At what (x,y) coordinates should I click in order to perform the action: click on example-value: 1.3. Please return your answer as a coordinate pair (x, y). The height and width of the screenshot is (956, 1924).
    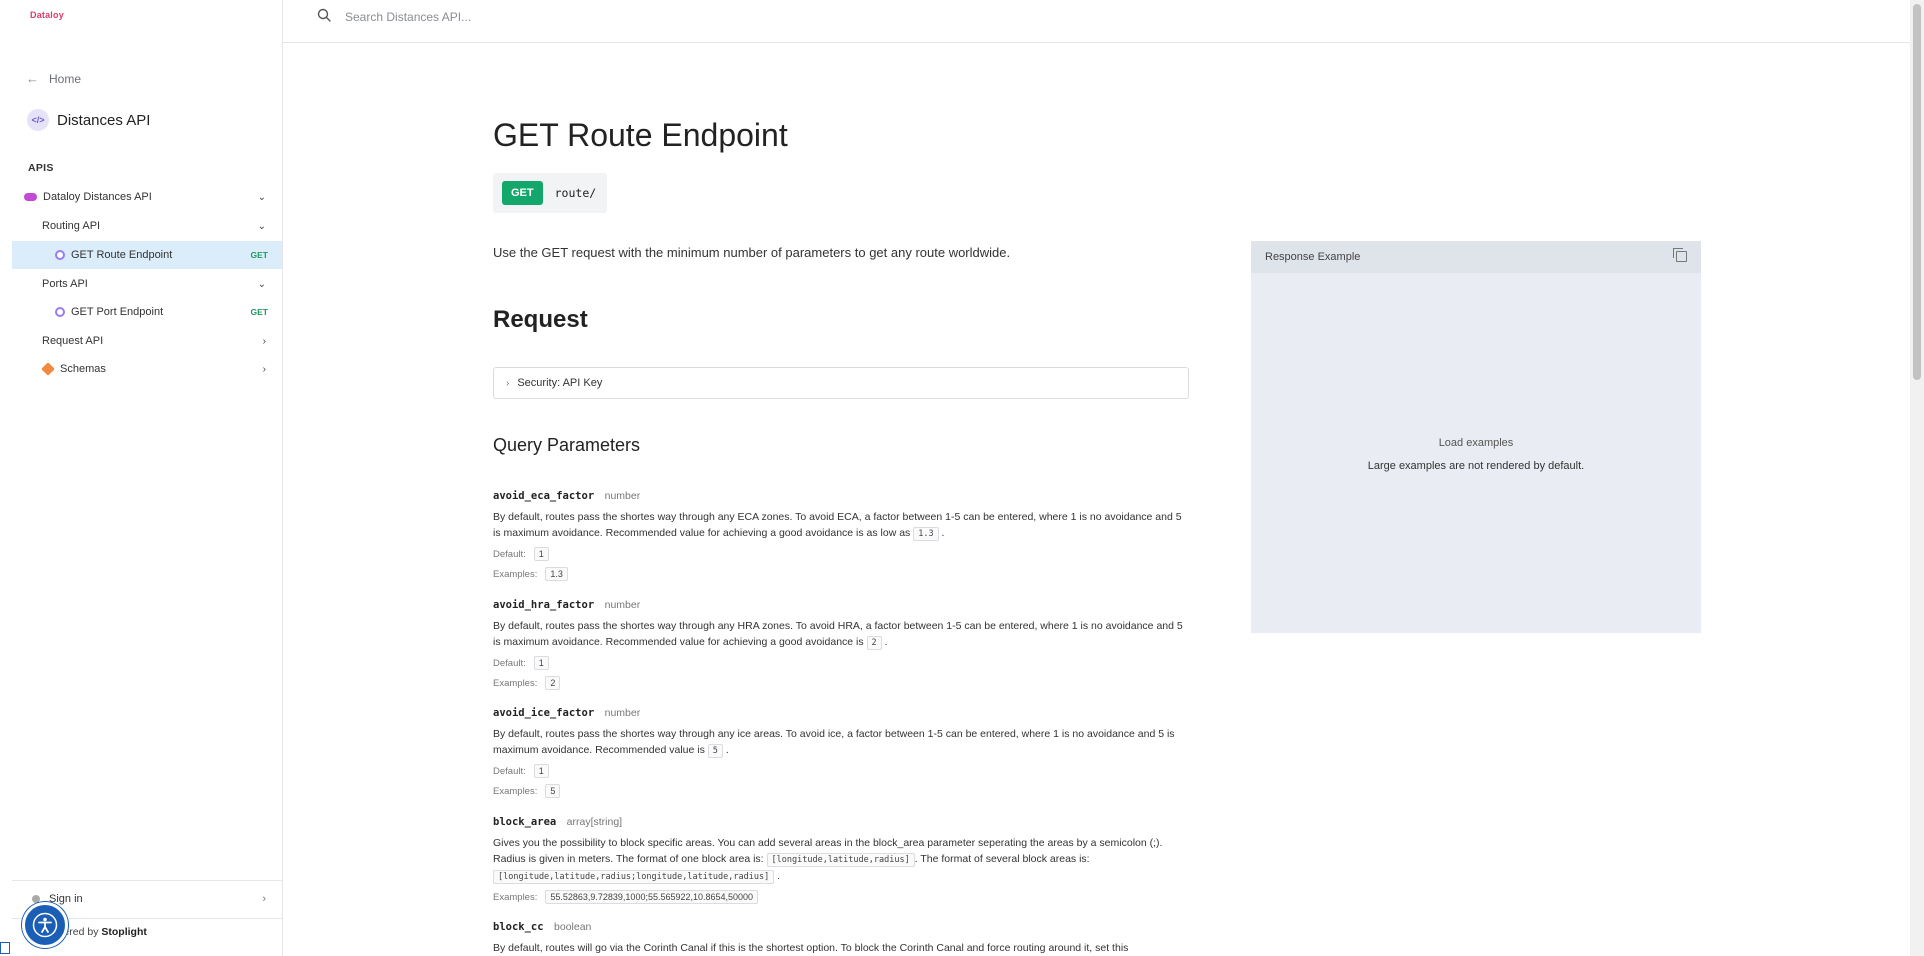
    Looking at the image, I should click on (556, 574).